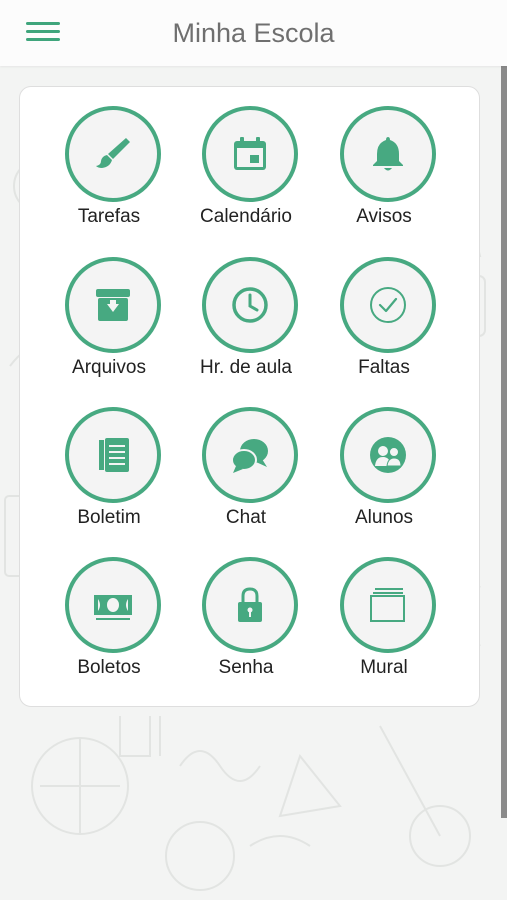 This screenshot has width=507, height=900. What do you see at coordinates (109, 517) in the screenshot?
I see `menu-item-label: Boletim` at bounding box center [109, 517].